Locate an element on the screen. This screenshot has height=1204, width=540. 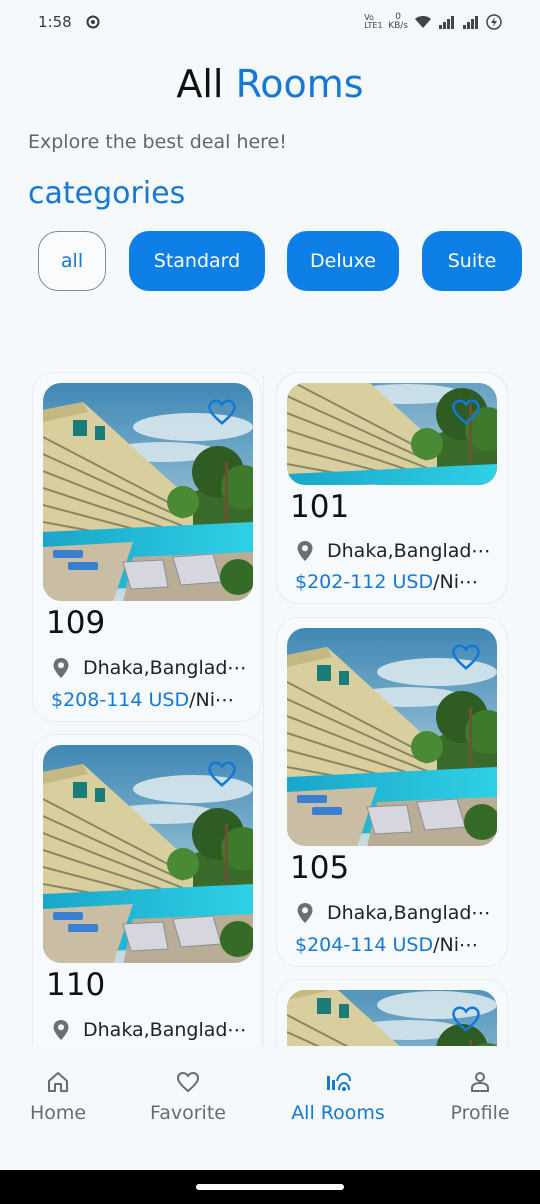
nav-all-rooms: All Rooms is located at coordinates (338, 1097).